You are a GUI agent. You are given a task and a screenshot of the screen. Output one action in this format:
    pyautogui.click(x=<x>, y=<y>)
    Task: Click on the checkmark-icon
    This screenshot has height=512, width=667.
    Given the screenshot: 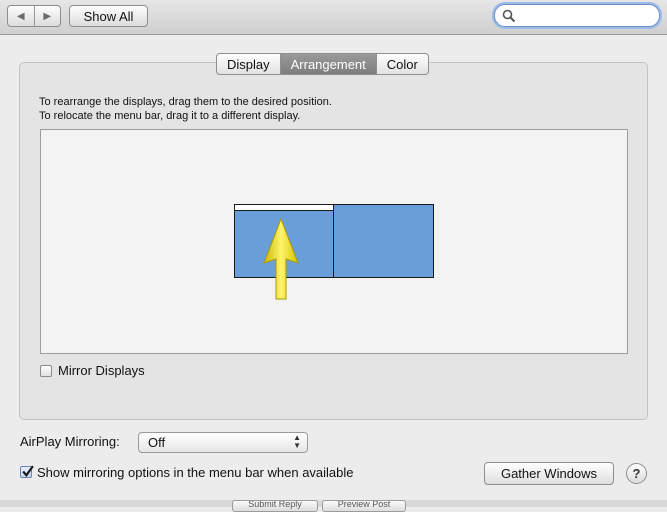 What is the action you would take?
    pyautogui.click(x=28, y=471)
    